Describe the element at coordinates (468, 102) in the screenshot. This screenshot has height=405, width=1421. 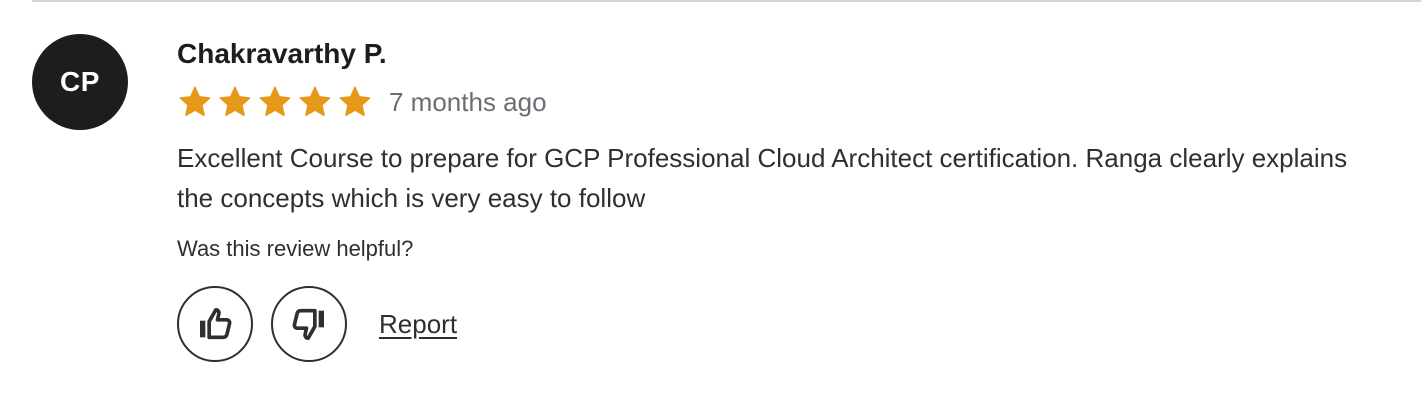
I see `review-date: 7 months ago` at that location.